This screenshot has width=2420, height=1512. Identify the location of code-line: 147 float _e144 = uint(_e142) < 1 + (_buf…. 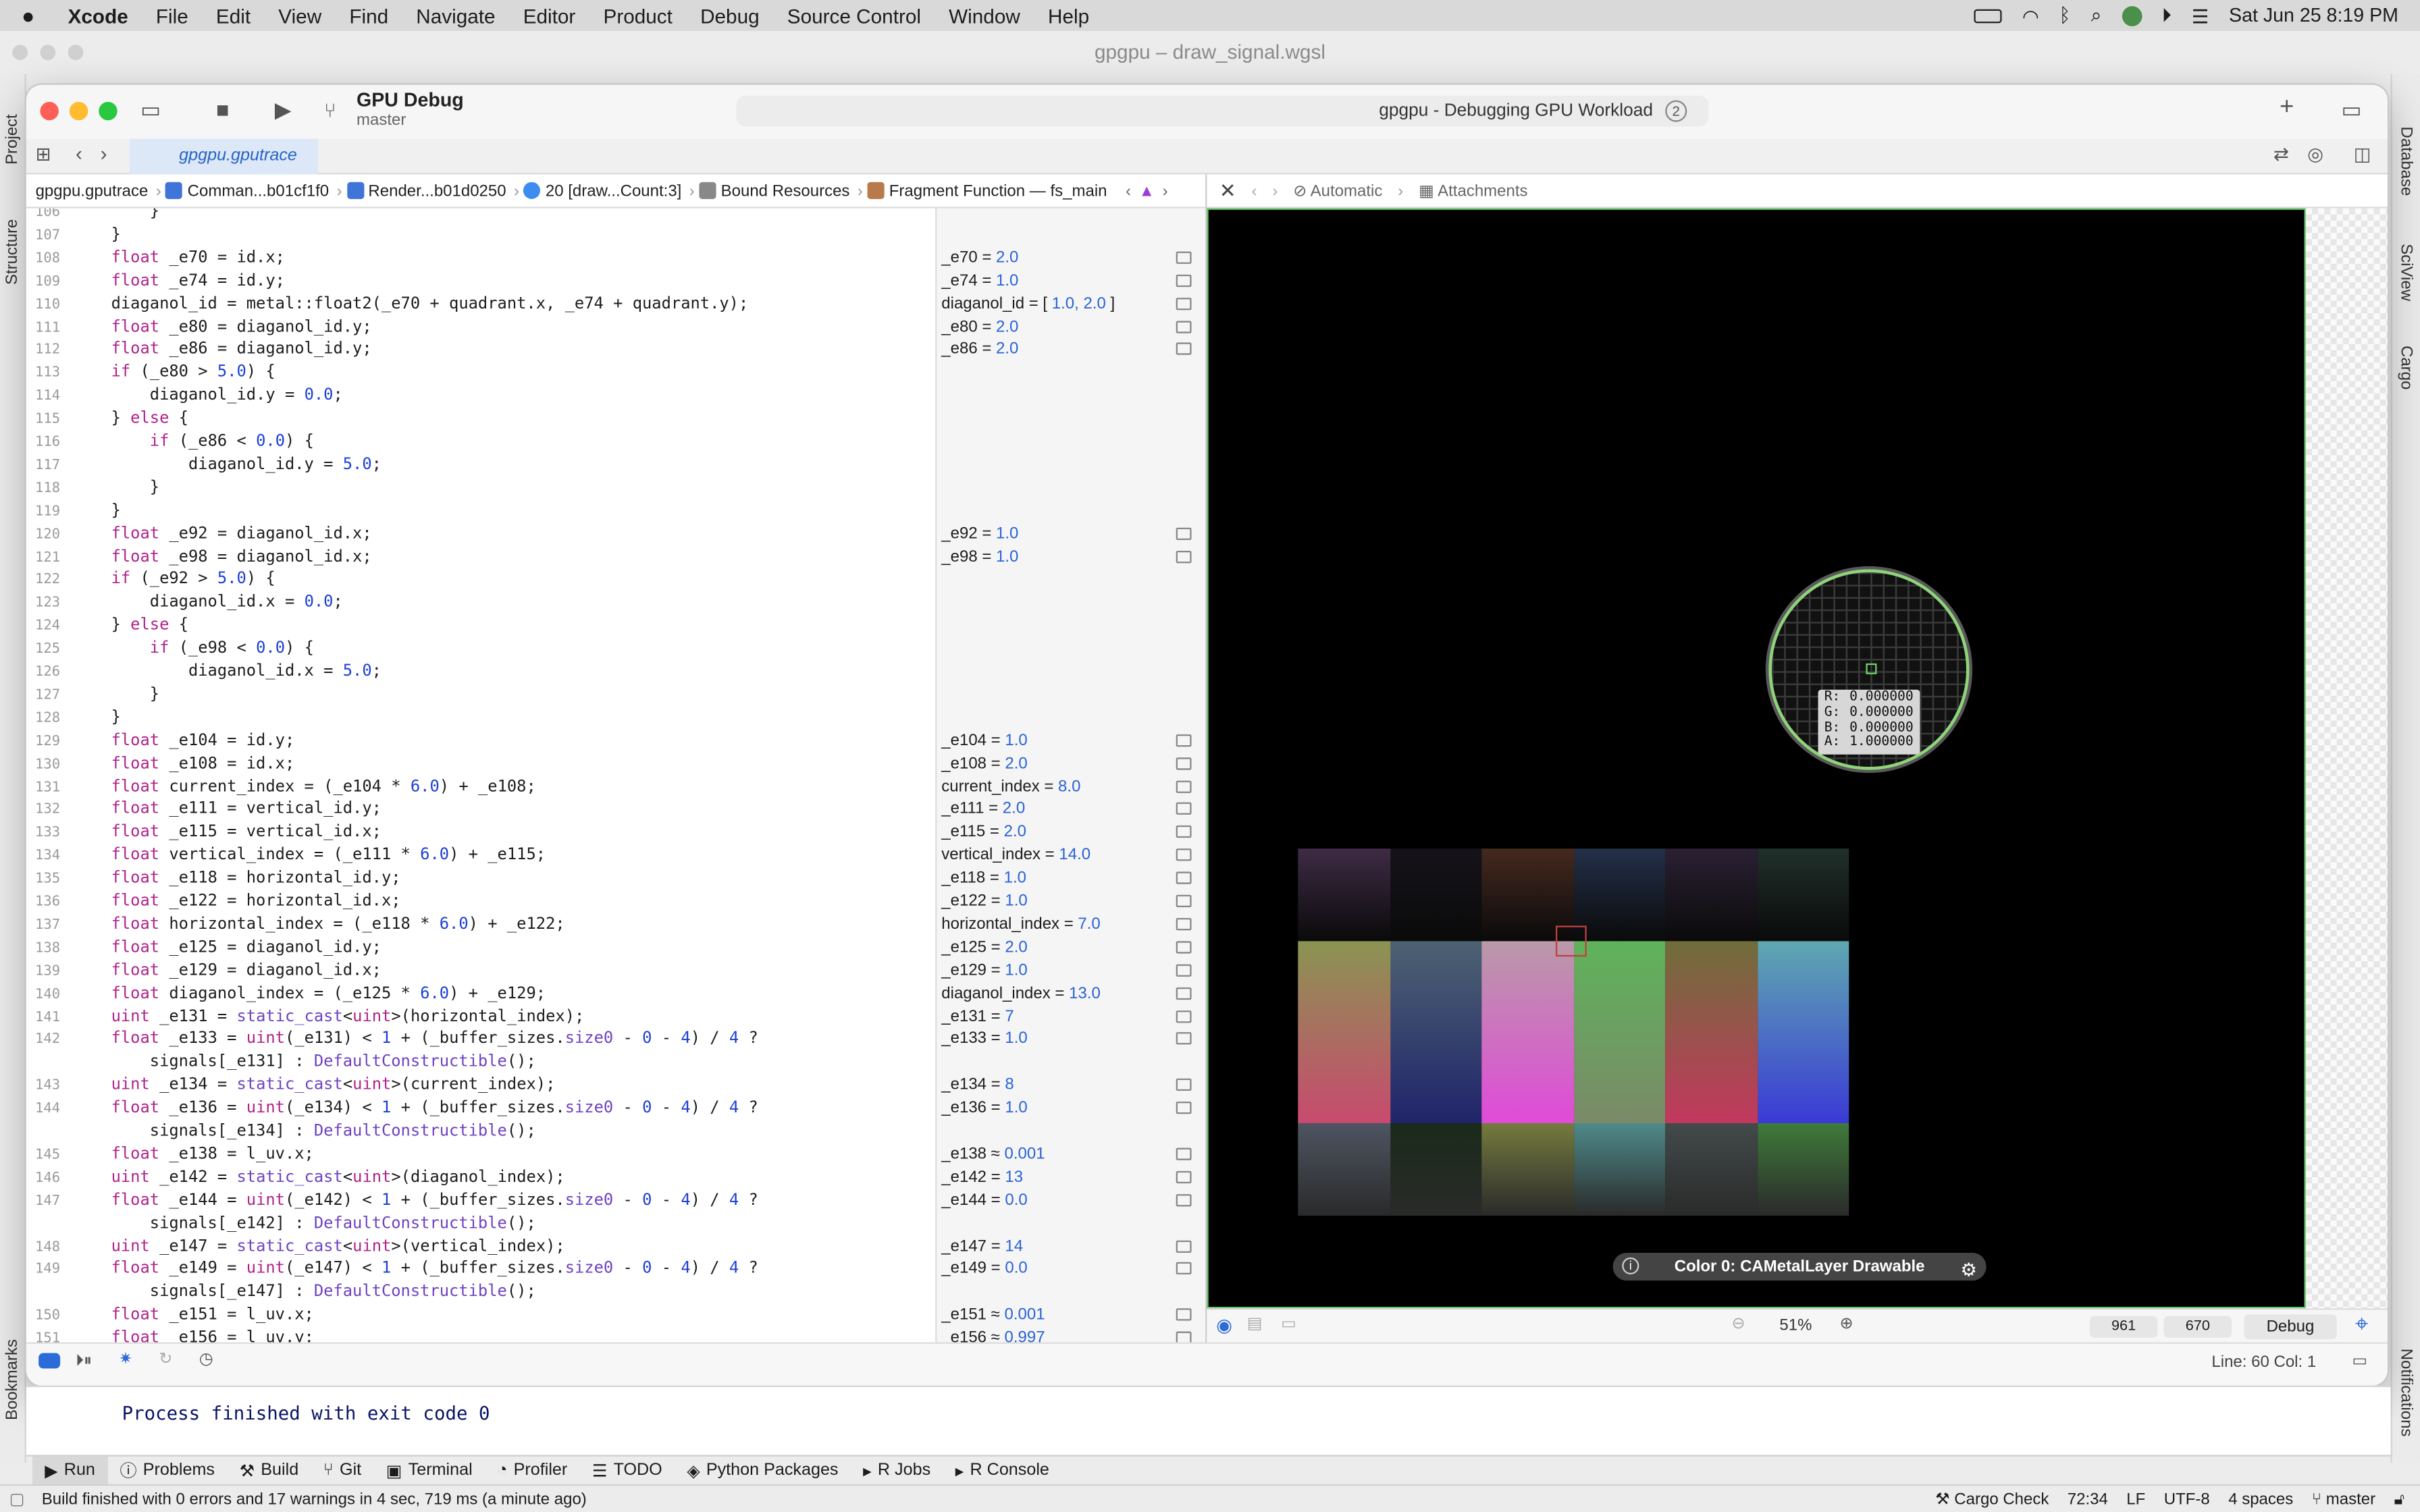
(481, 1200).